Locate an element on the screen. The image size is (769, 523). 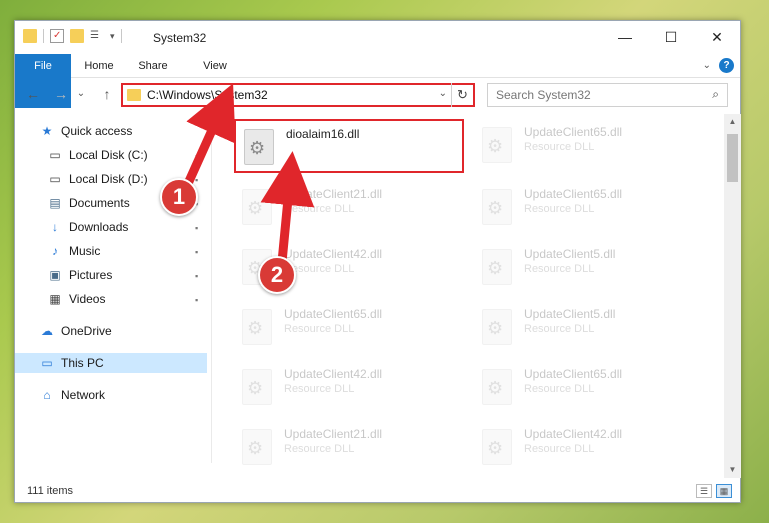
sidebar-item-network: ⌂ Network is located at coordinates (72, 395).